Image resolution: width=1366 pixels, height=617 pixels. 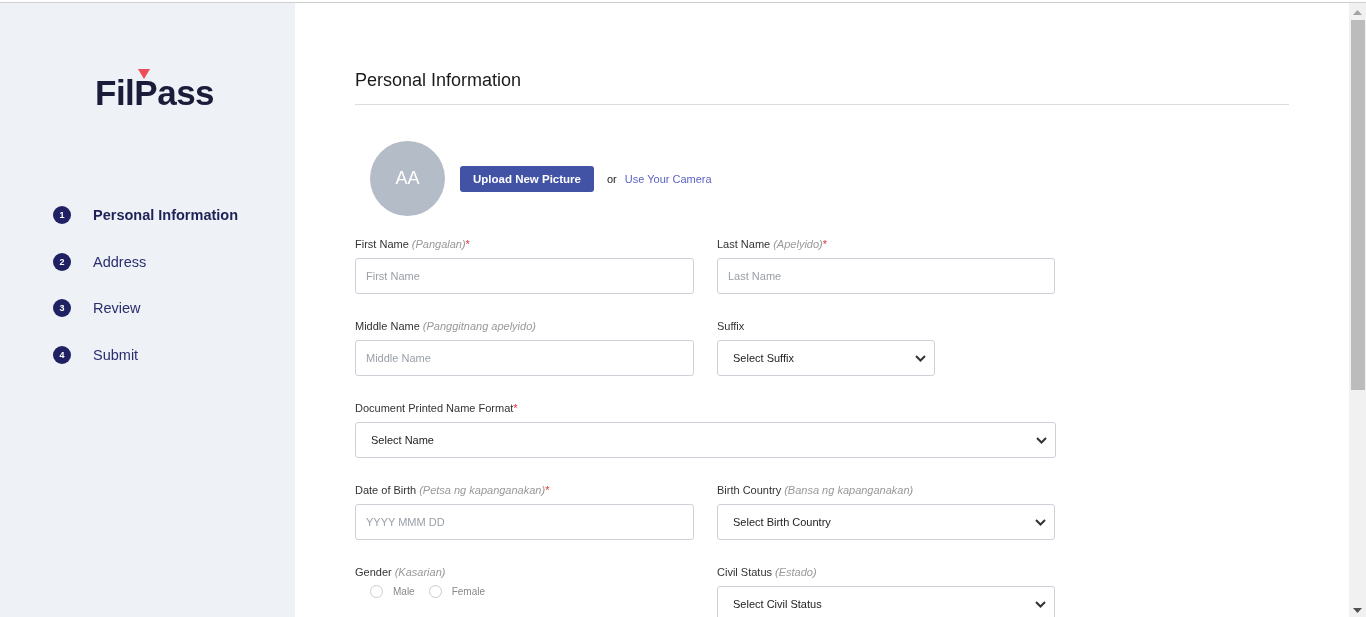 What do you see at coordinates (401, 572) in the screenshot?
I see `field-label: Gender (Kasarian)` at bounding box center [401, 572].